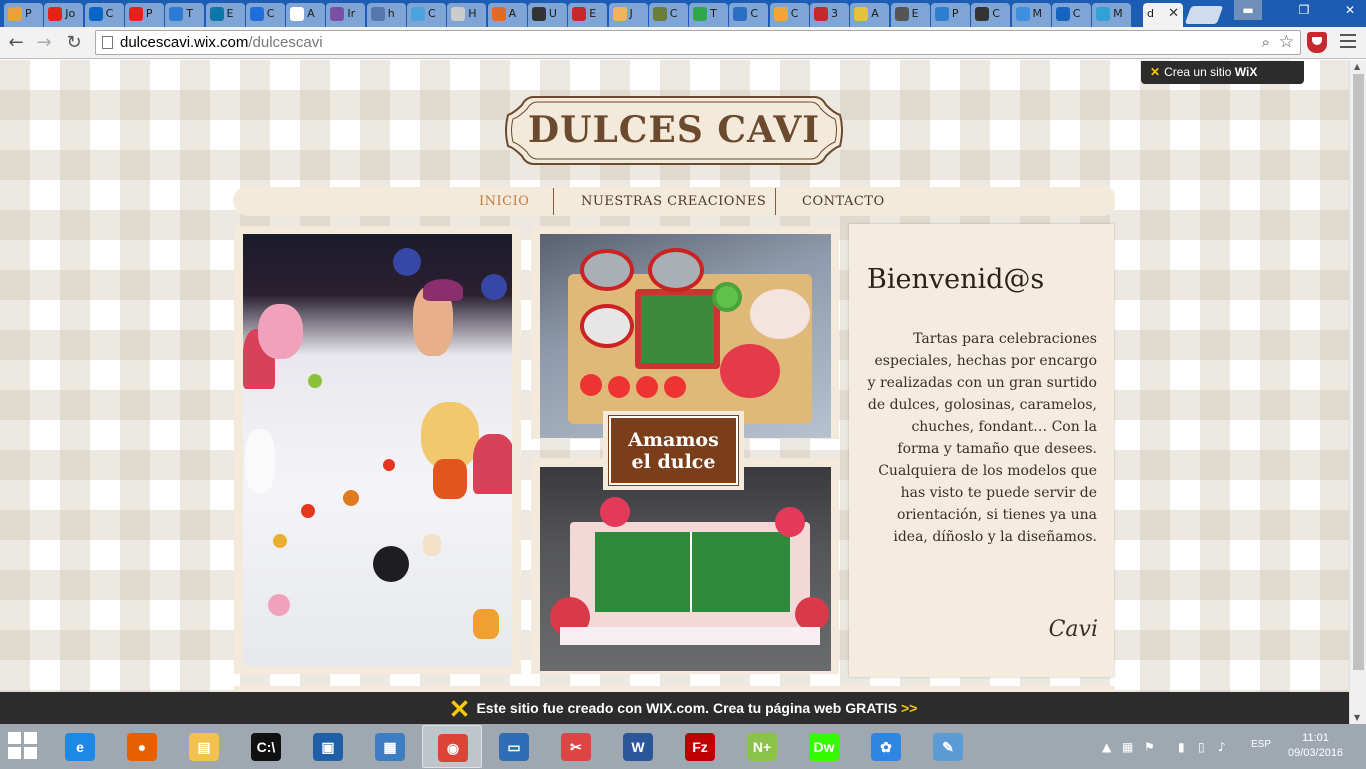  What do you see at coordinates (1127, 747) in the screenshot?
I see `action-center-icon: ▦` at bounding box center [1127, 747].